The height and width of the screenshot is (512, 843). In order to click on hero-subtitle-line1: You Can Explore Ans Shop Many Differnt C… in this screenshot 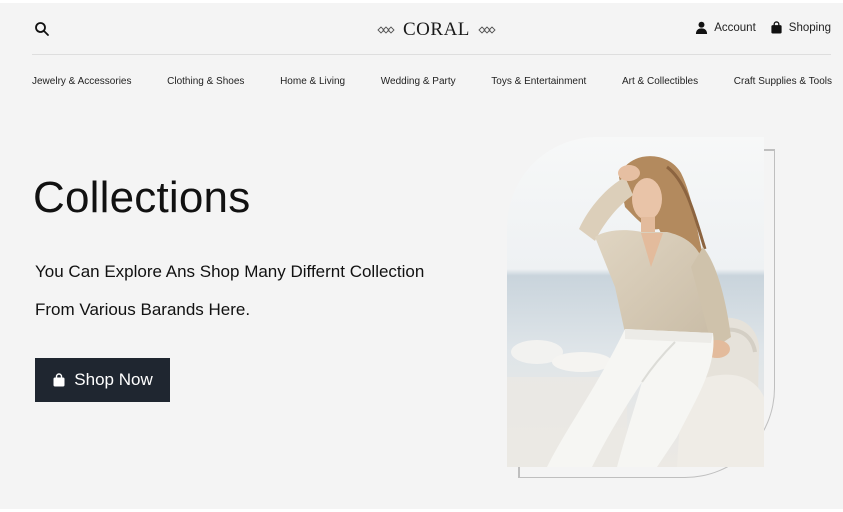, I will do `click(230, 271)`.